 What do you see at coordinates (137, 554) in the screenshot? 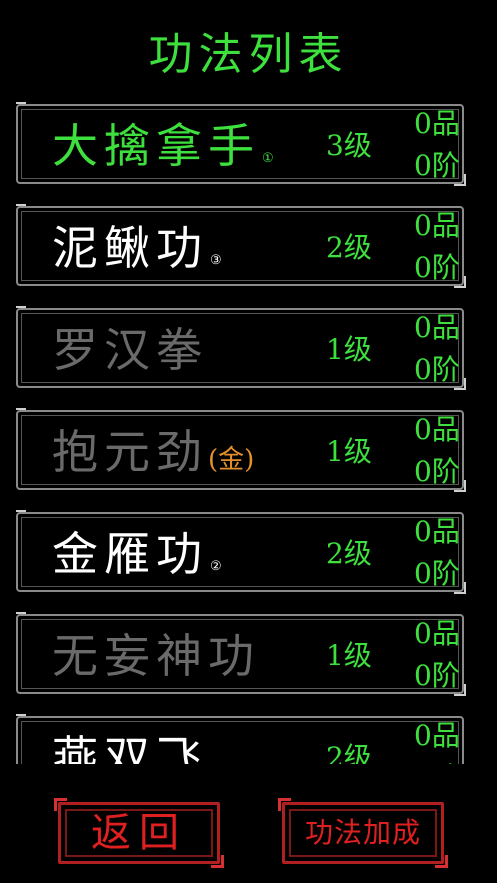
I see `skill-name: 金雁功 ②` at bounding box center [137, 554].